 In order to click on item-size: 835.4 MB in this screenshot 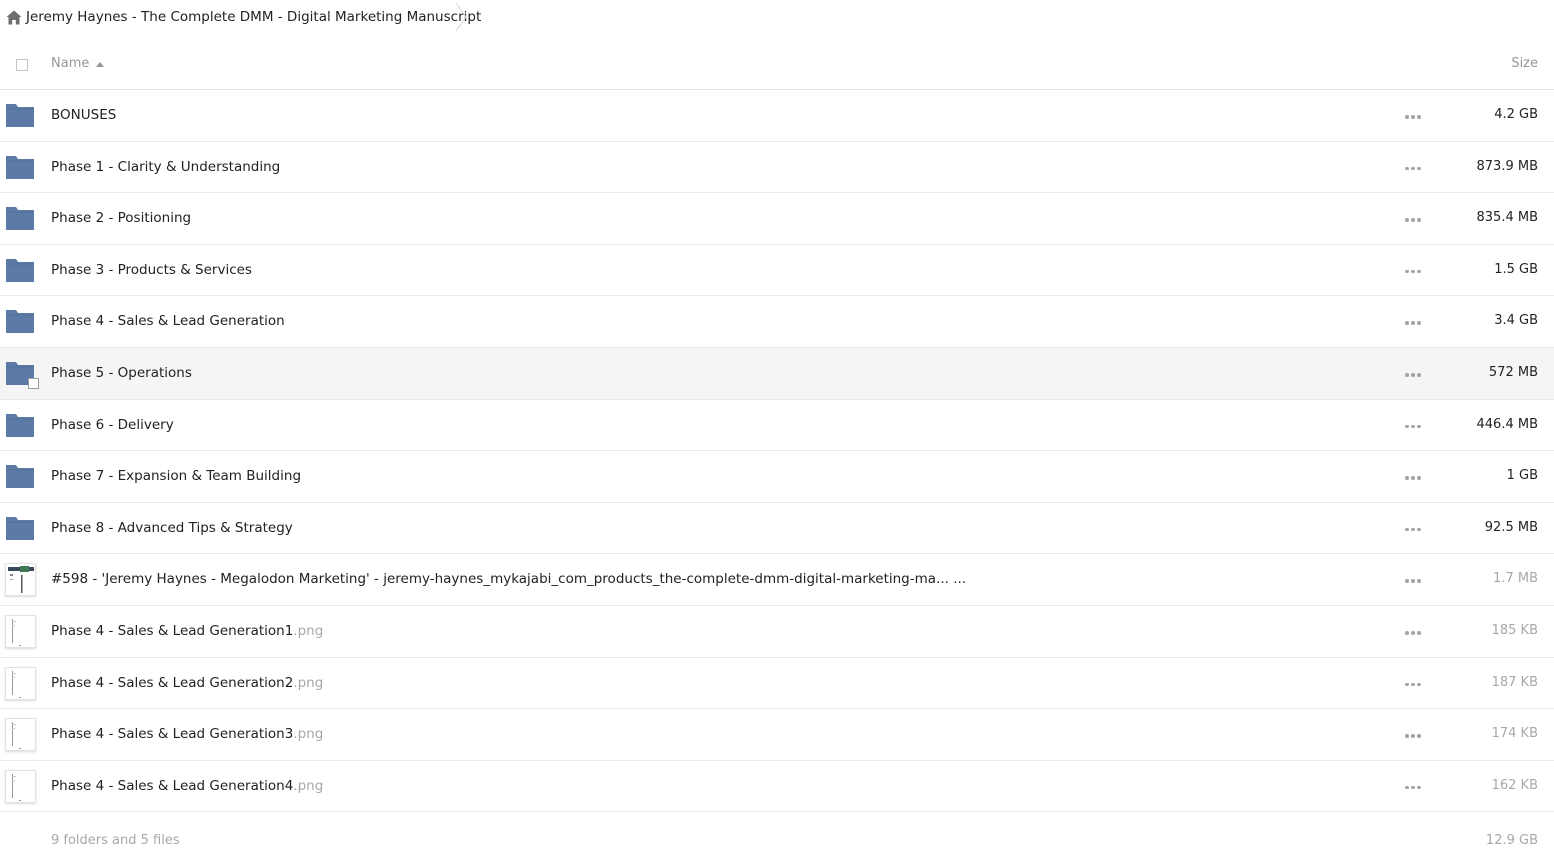, I will do `click(1507, 218)`.